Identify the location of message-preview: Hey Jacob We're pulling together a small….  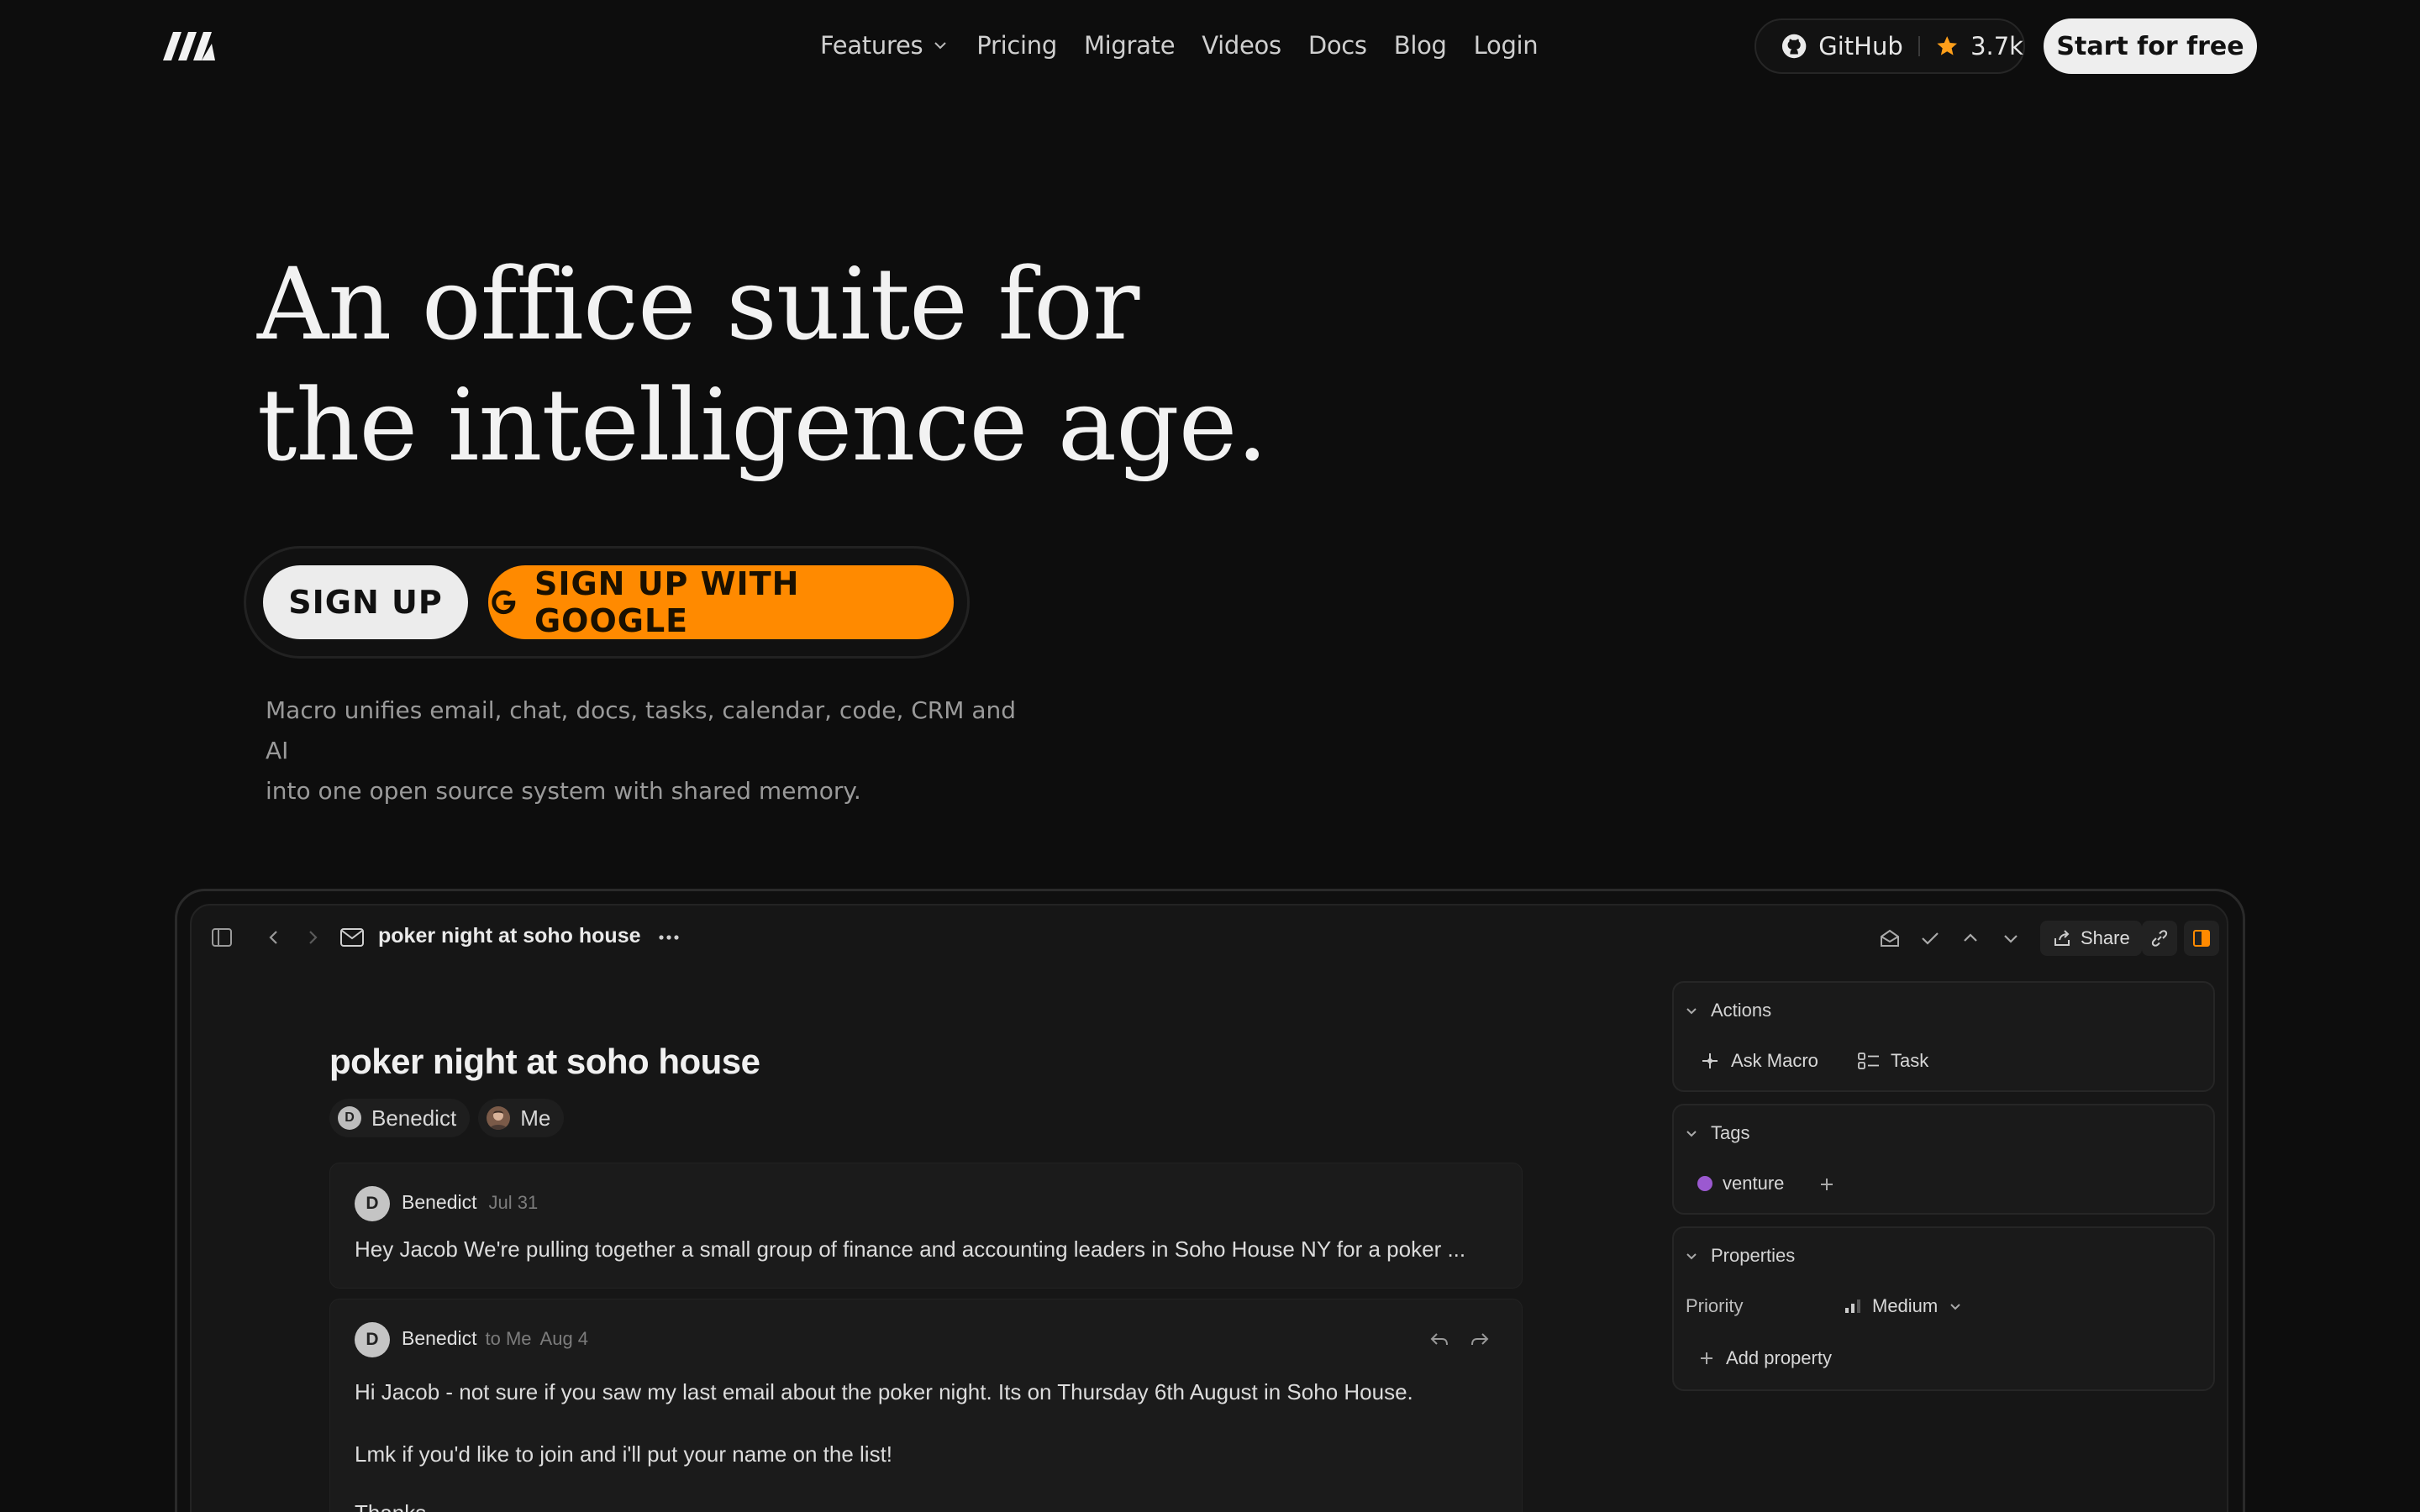
(910, 1249).